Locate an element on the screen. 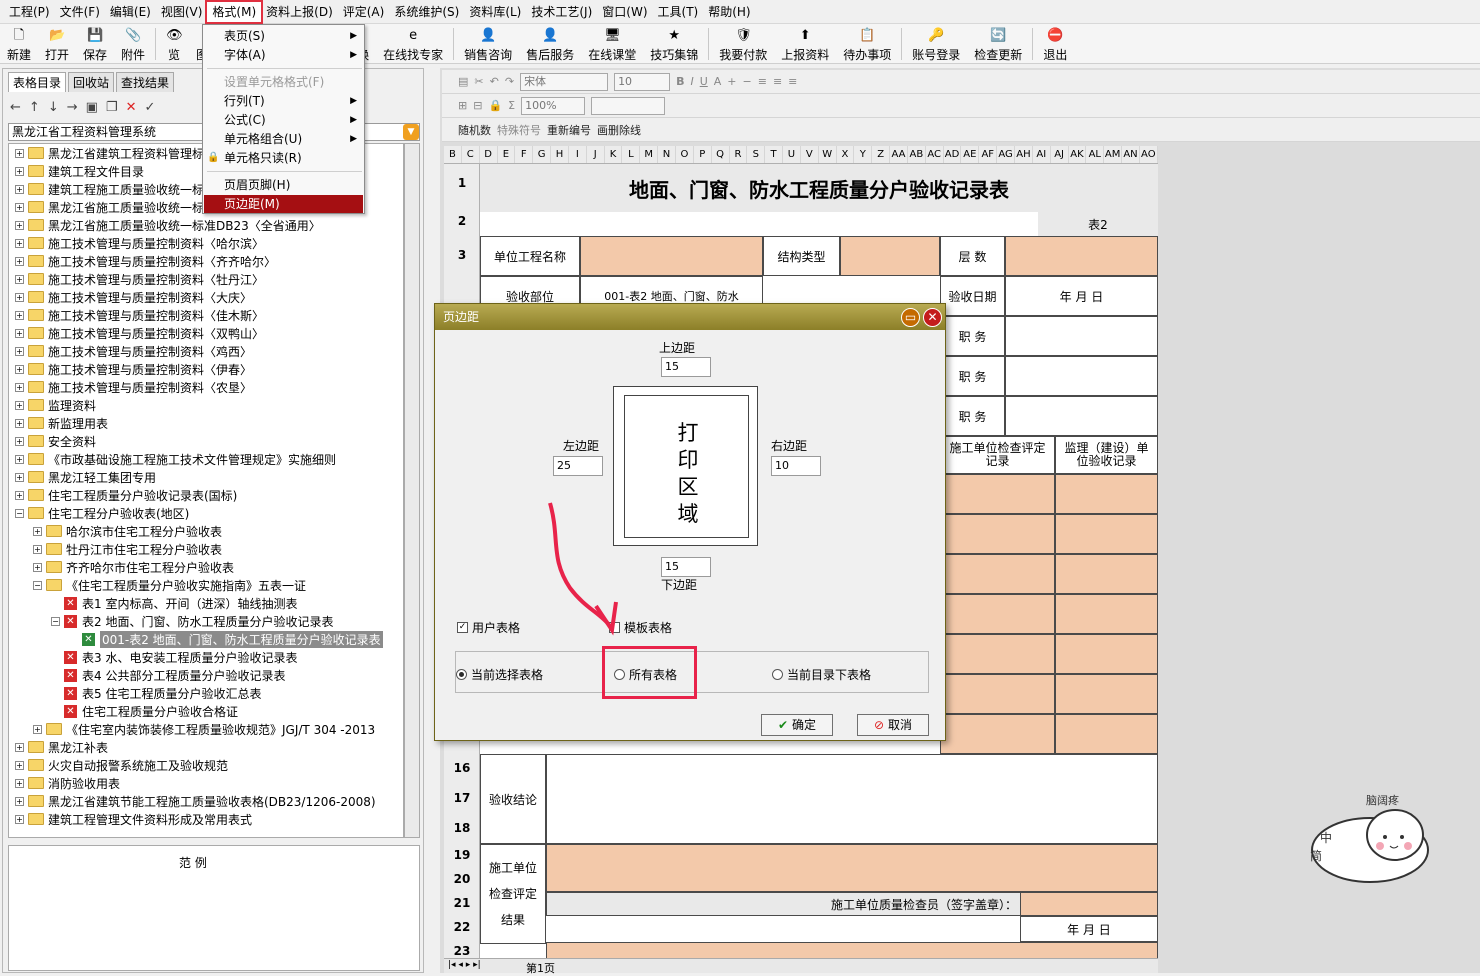 The height and width of the screenshot is (976, 1480). sheet-tab-page1: 第1页 is located at coordinates (540, 968).